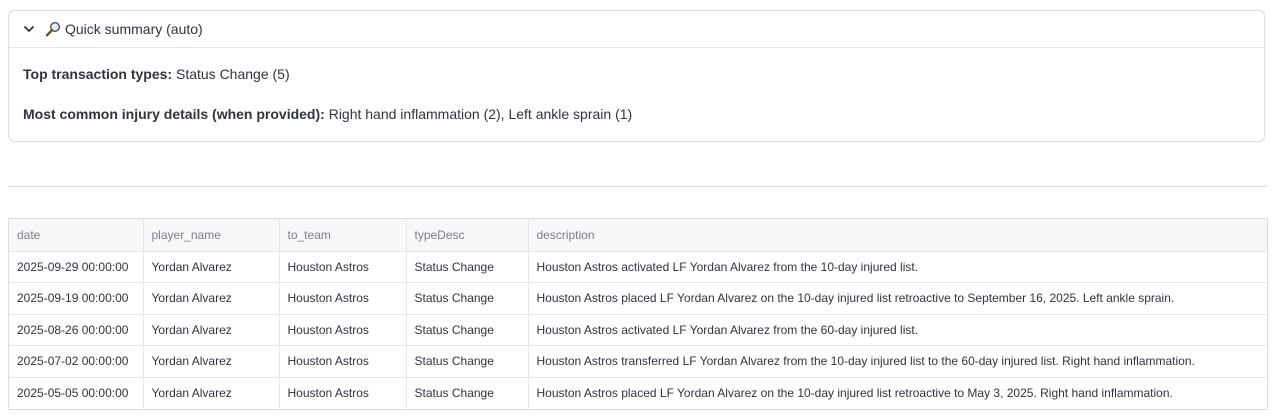  What do you see at coordinates (53, 29) in the screenshot?
I see `magnifier-icon` at bounding box center [53, 29].